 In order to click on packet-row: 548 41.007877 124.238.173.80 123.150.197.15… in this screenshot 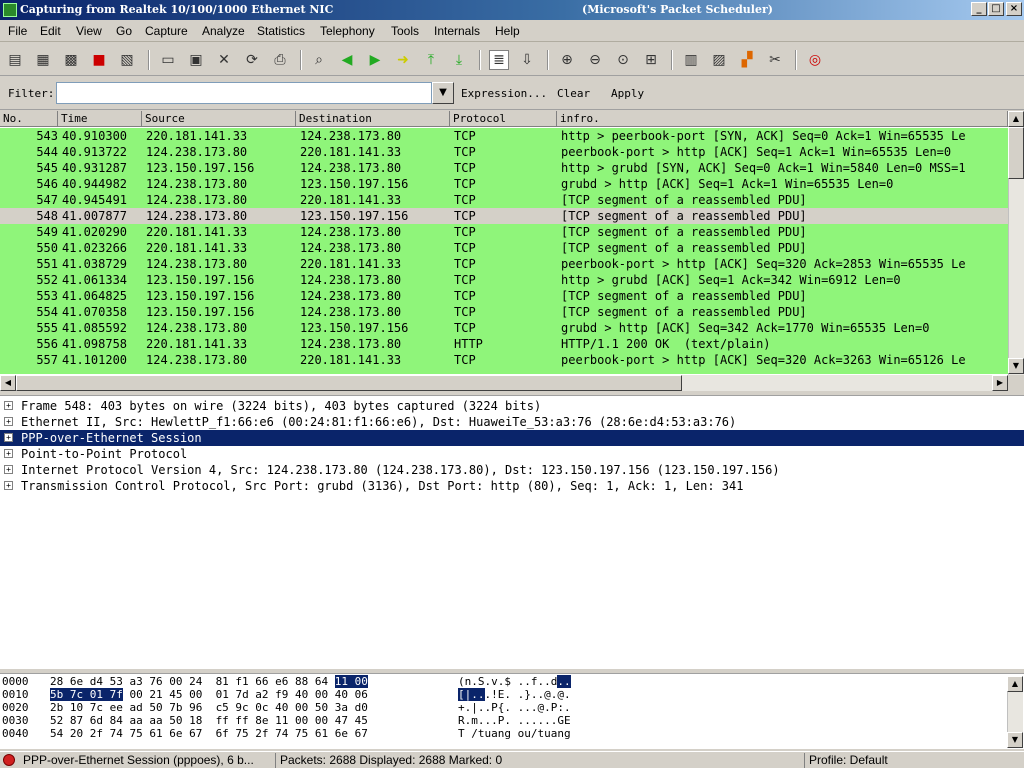, I will do `click(504, 216)`.